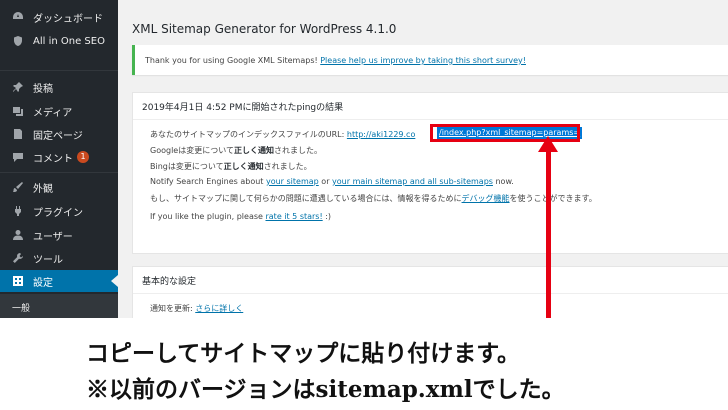  What do you see at coordinates (83, 157) in the screenshot?
I see `comment-count-badge: 1` at bounding box center [83, 157].